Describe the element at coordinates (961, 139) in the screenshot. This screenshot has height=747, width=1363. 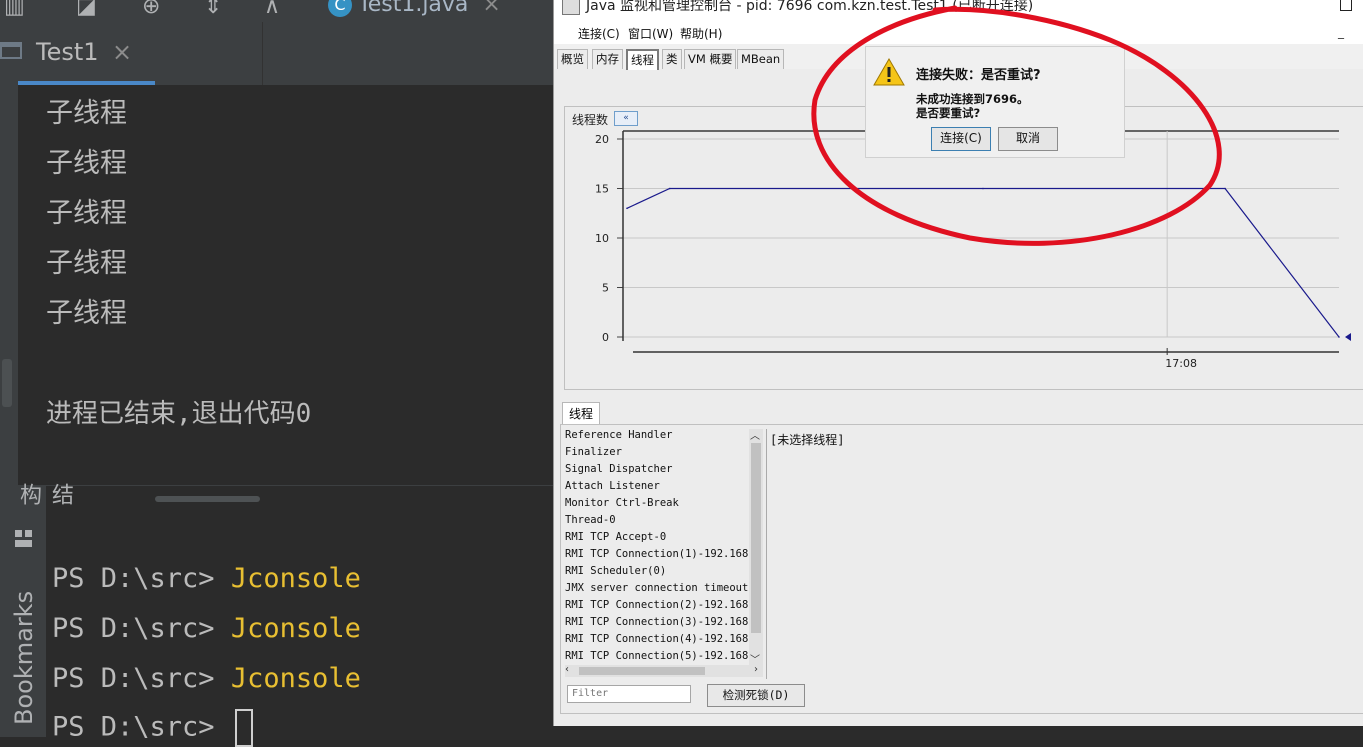
I see `connect-button: 连接(C)` at that location.